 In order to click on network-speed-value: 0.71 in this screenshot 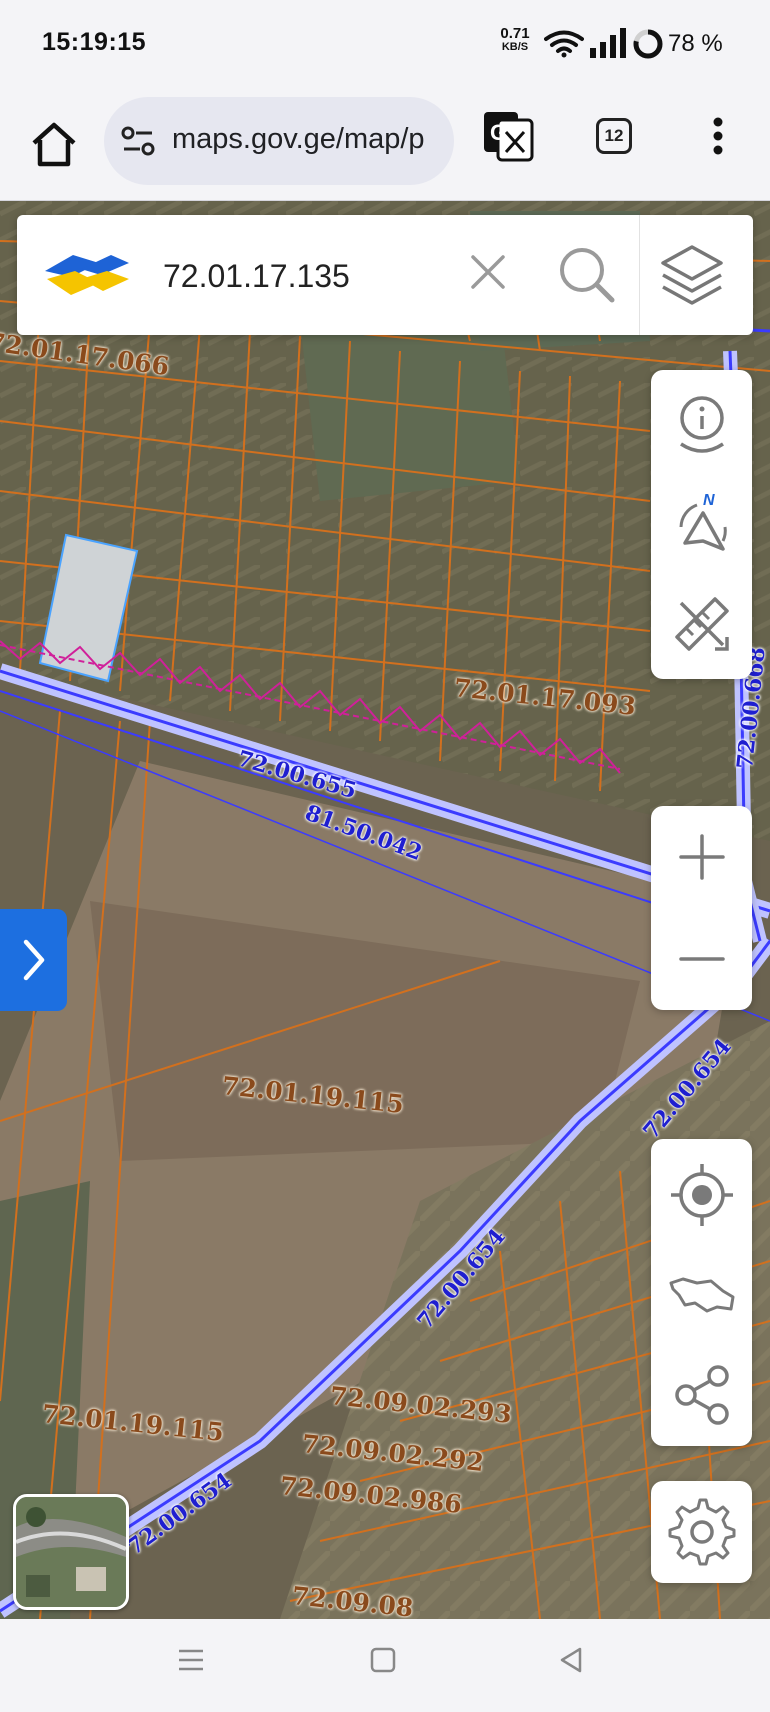, I will do `click(515, 33)`.